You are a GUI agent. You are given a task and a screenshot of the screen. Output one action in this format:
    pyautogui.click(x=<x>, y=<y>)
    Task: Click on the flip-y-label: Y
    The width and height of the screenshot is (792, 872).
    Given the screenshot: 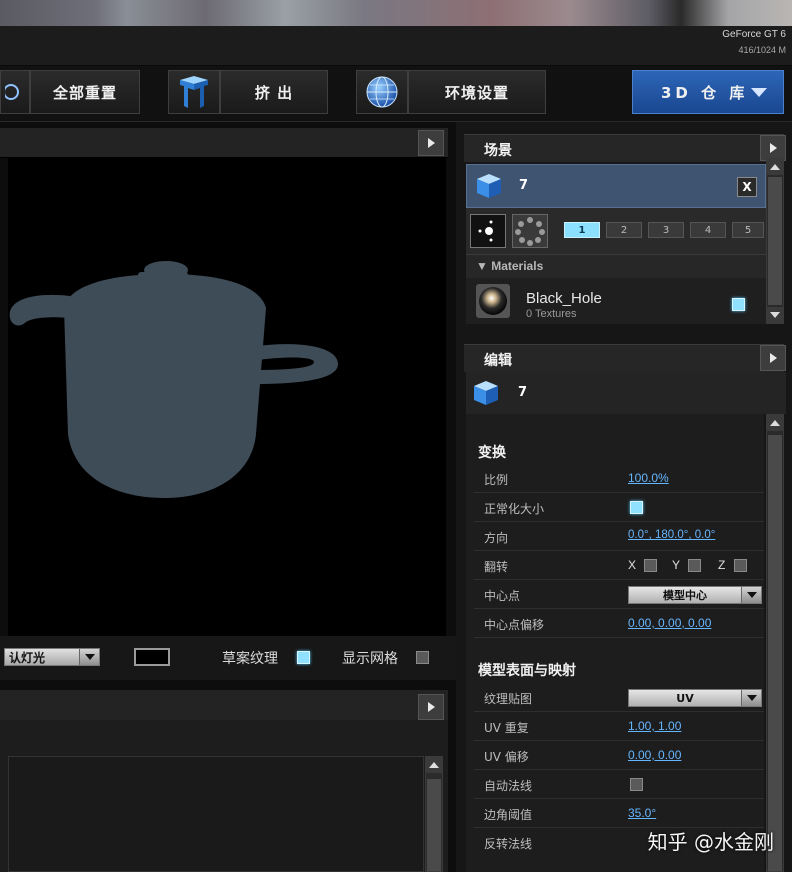 What is the action you would take?
    pyautogui.click(x=676, y=565)
    